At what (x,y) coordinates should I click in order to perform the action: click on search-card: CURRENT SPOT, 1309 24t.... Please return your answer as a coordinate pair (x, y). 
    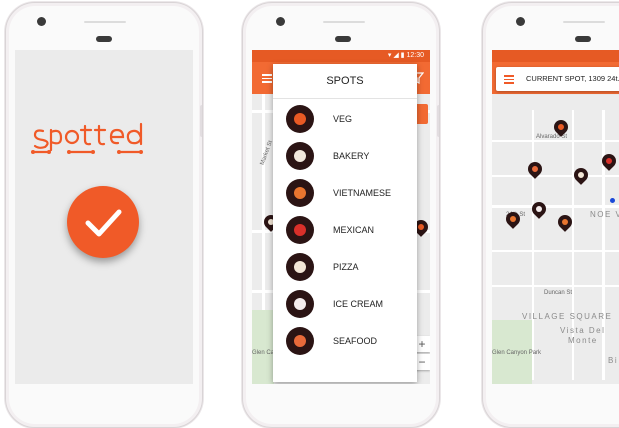
    Looking at the image, I should click on (557, 79).